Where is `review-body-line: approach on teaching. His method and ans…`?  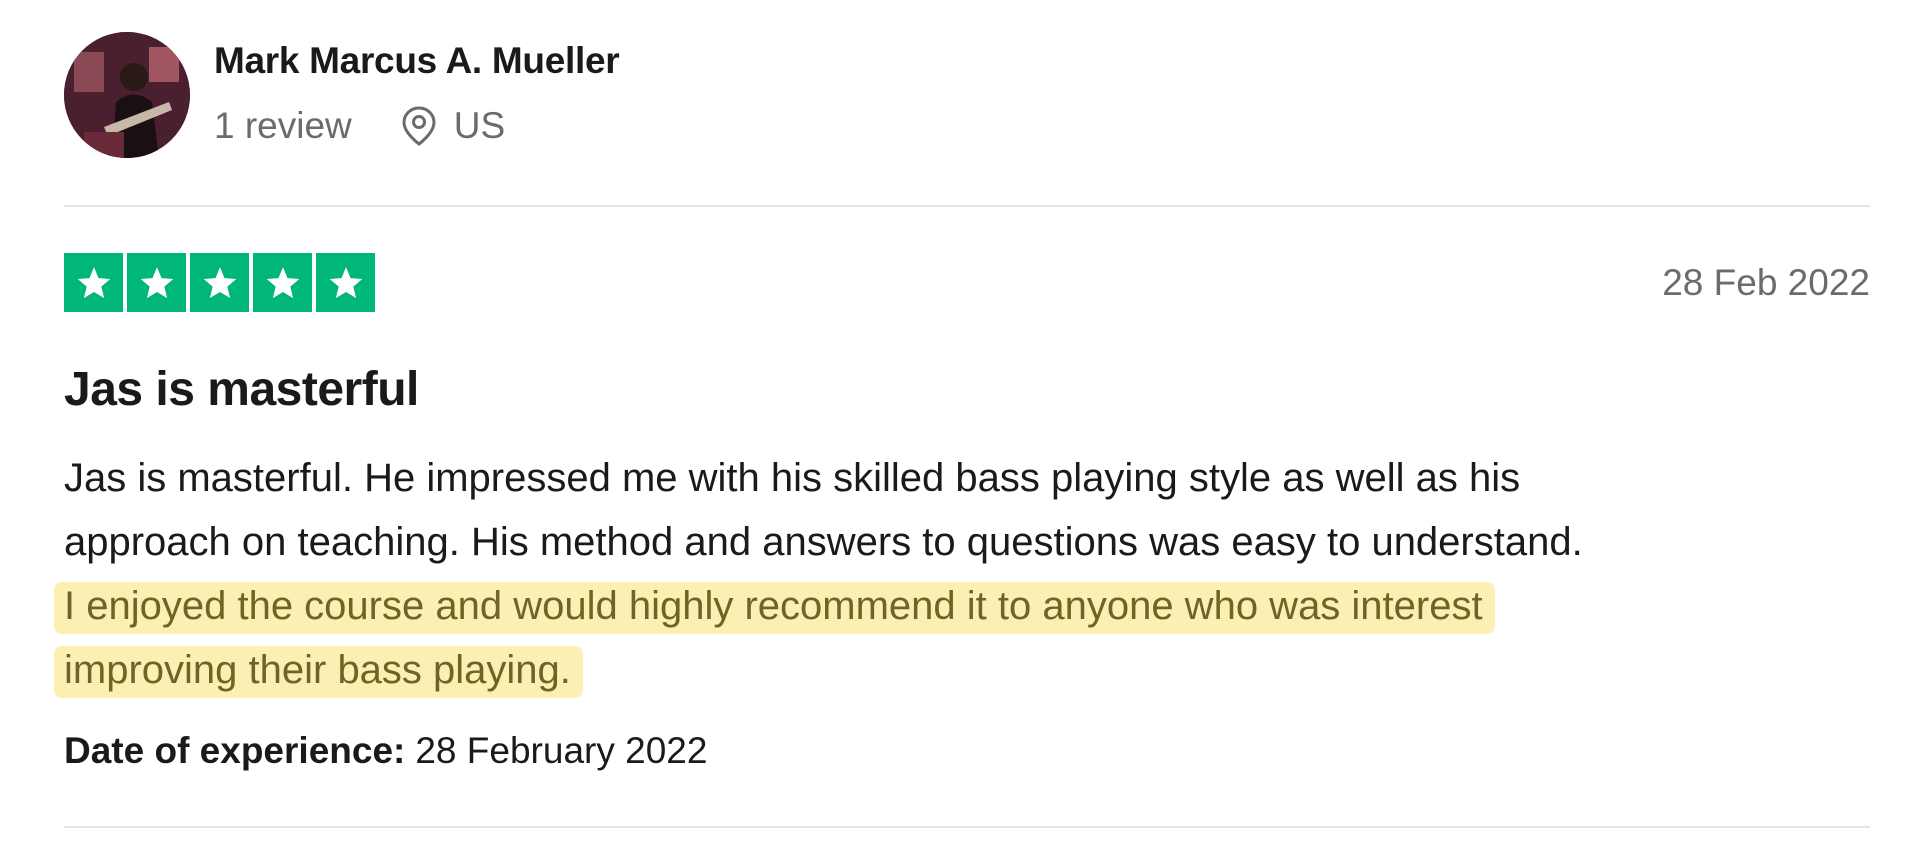
review-body-line: approach on teaching. His method and ans… is located at coordinates (823, 542).